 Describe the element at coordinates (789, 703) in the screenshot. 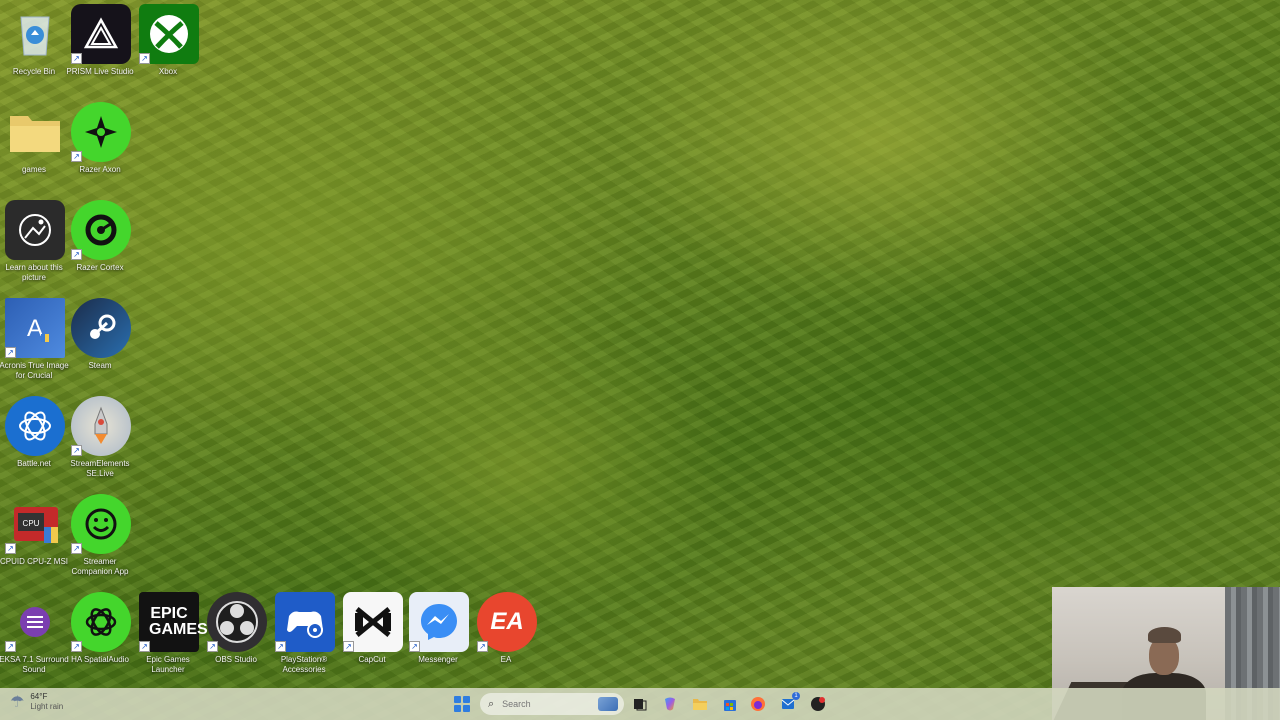

I see `outlook-icon: 1` at that location.